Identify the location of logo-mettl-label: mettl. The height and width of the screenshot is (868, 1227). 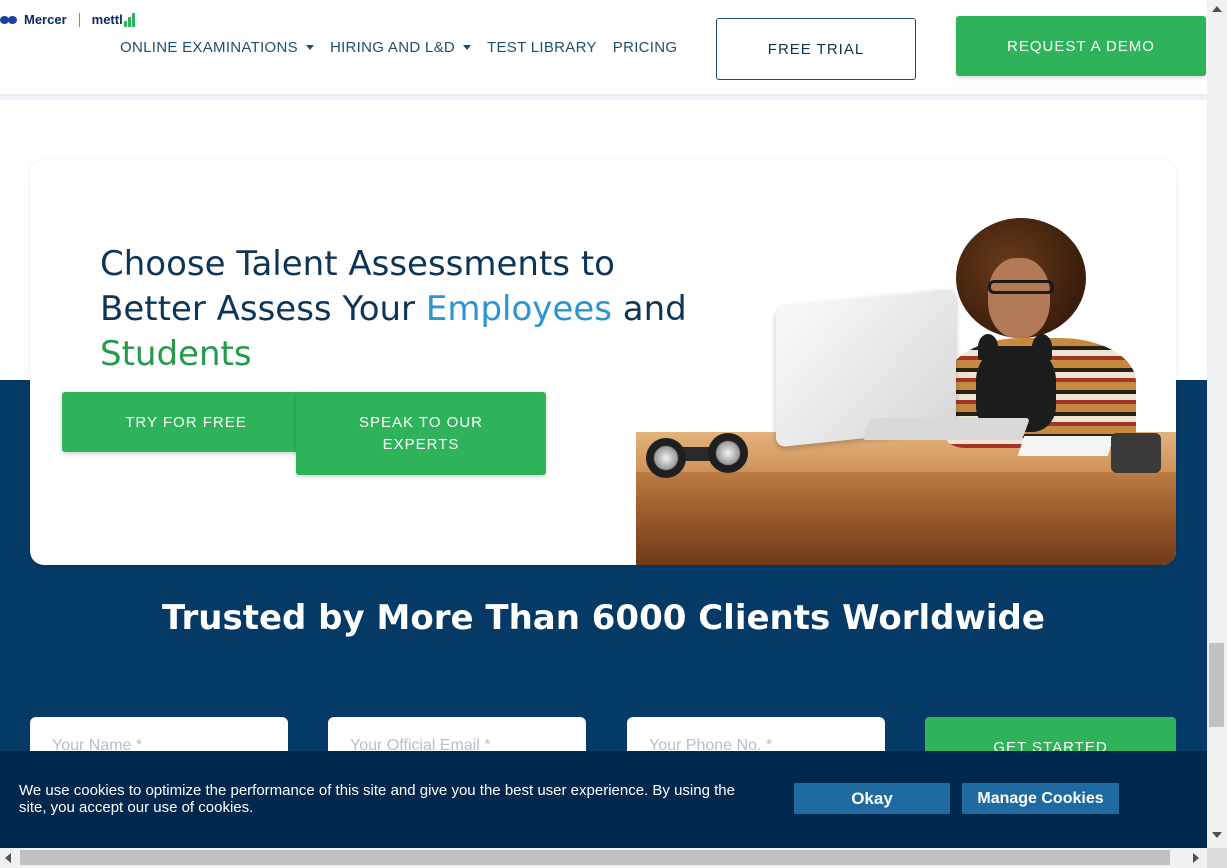
(107, 19).